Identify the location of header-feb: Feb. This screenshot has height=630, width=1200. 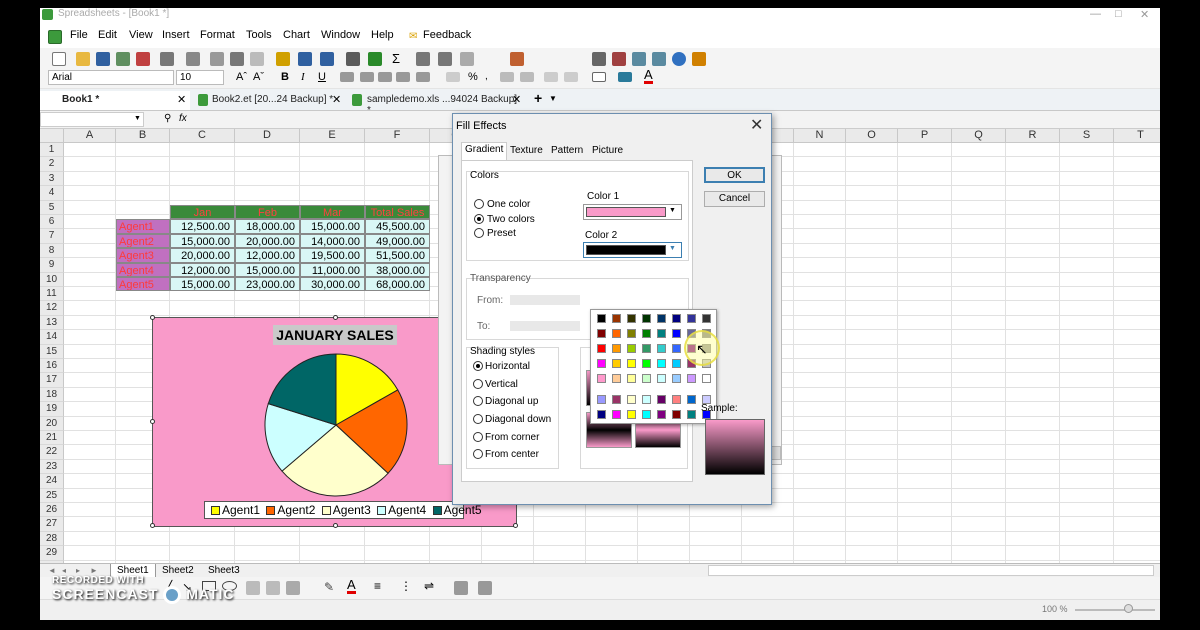
(267, 212).